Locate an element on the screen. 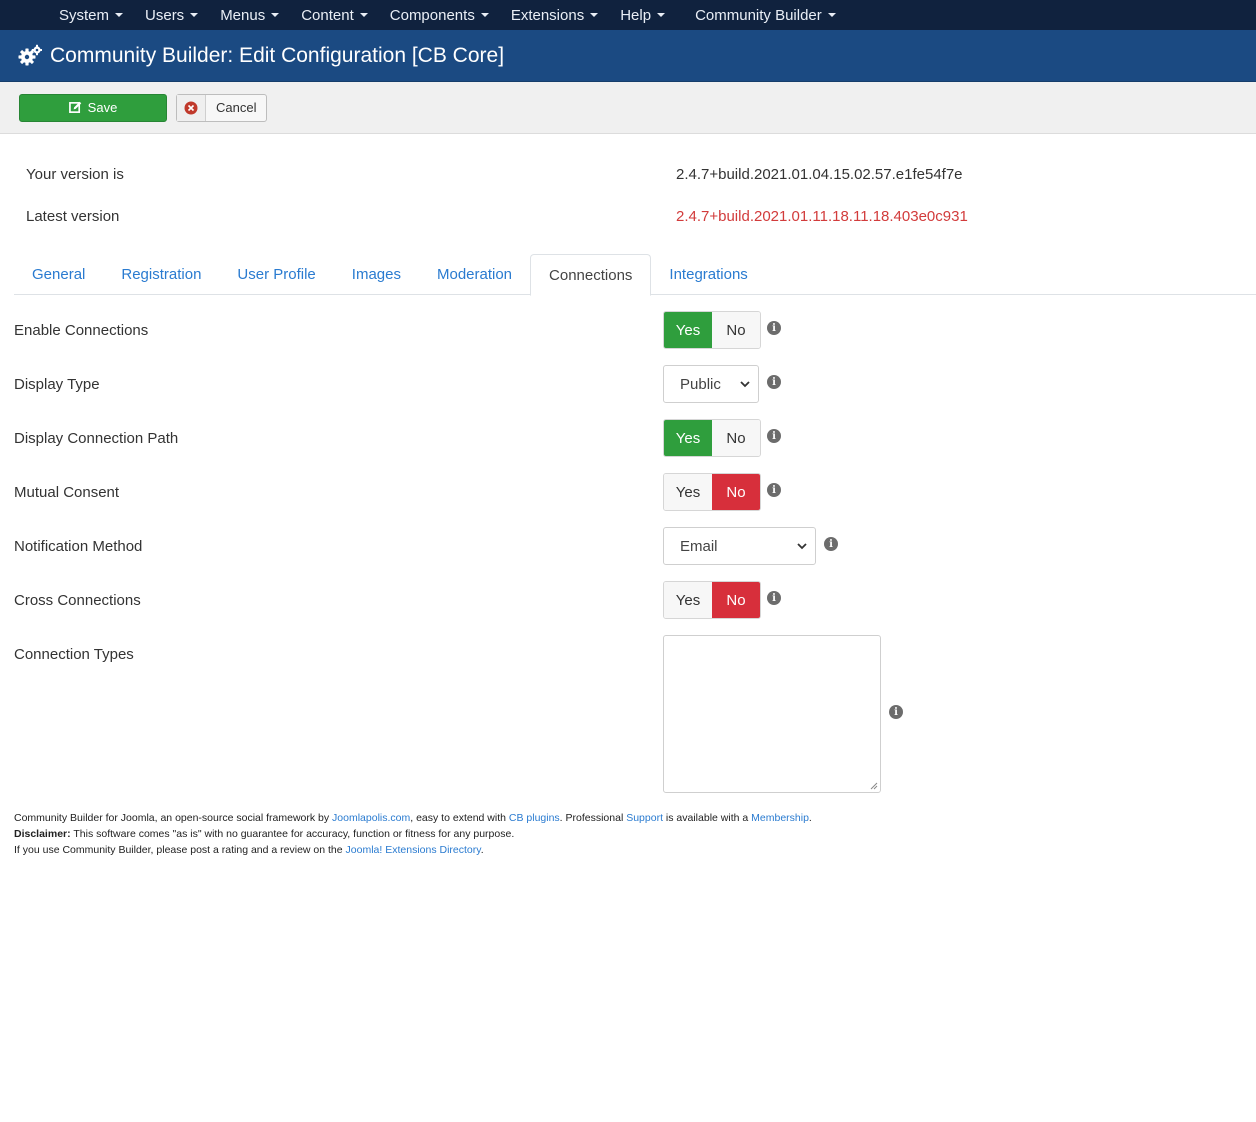 Image resolution: width=1256 pixels, height=1122 pixels. display-type-label: Display Type is located at coordinates (57, 384).